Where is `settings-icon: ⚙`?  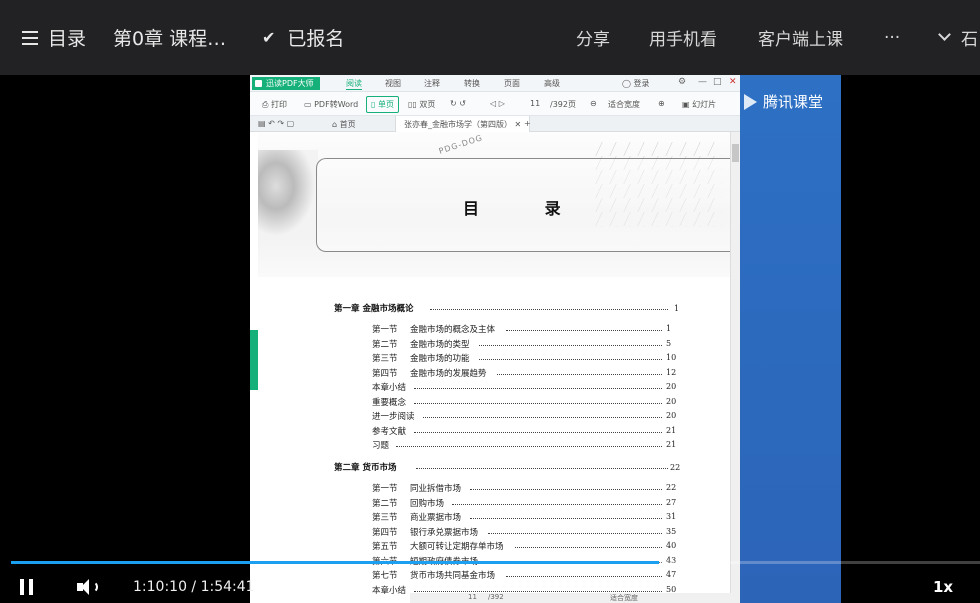 settings-icon: ⚙ is located at coordinates (682, 82).